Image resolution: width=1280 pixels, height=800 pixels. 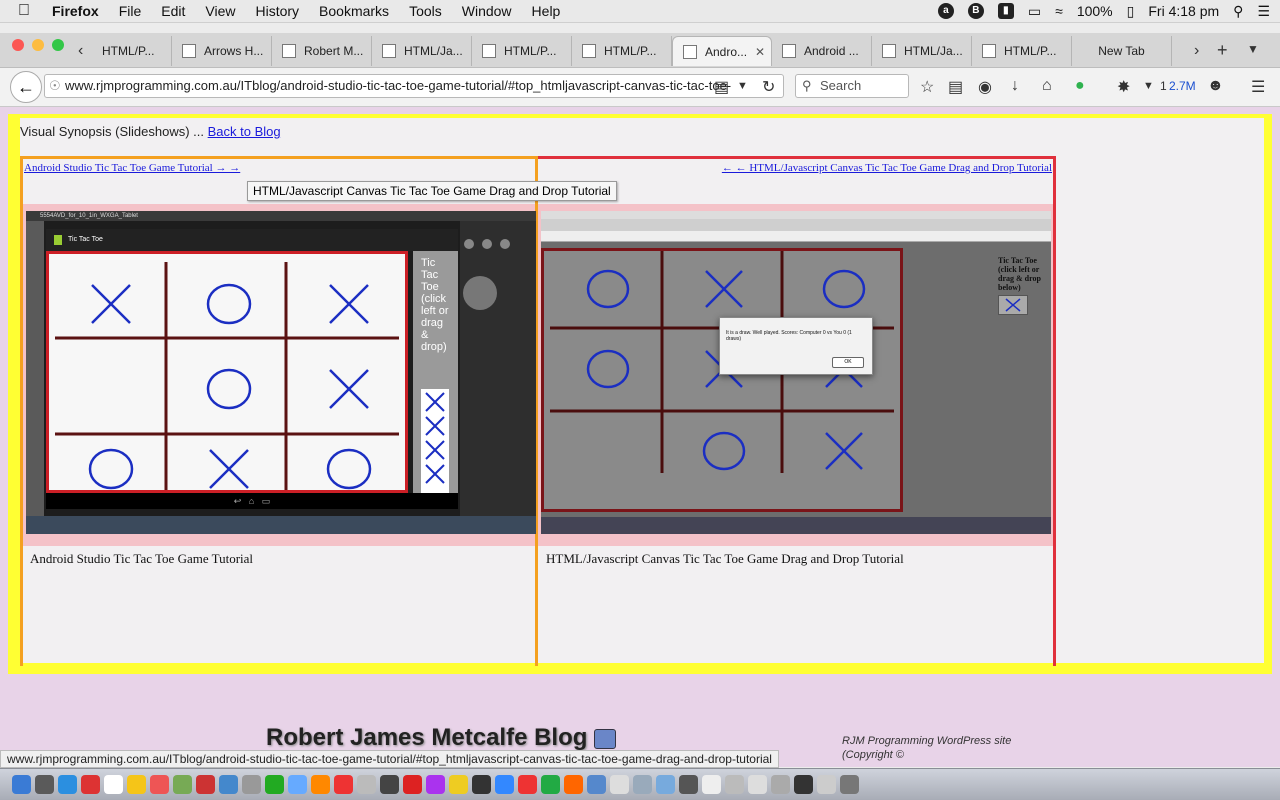 I want to click on back-to-blog-link: Back to Blog, so click(x=244, y=131).